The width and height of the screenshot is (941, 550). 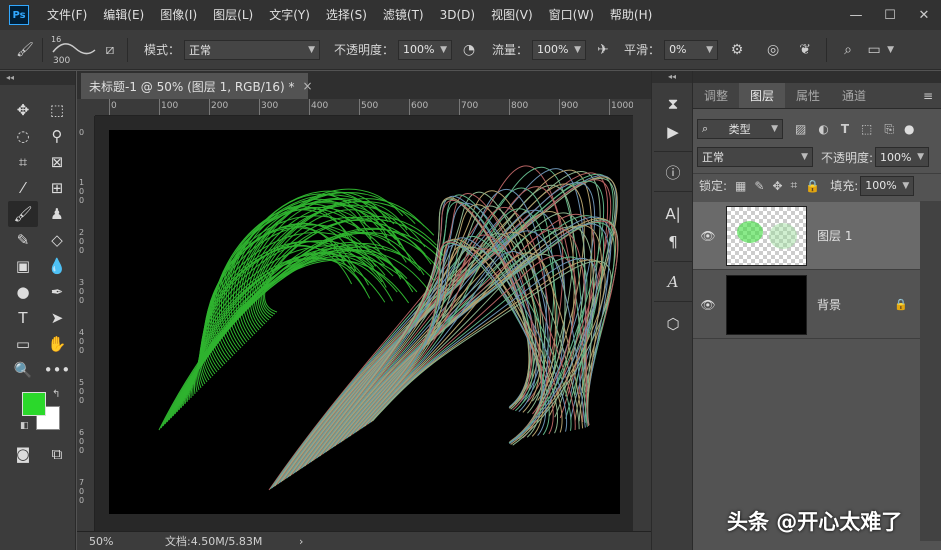 What do you see at coordinates (23, 162) in the screenshot?
I see `crop-tool-icon: ⌗` at bounding box center [23, 162].